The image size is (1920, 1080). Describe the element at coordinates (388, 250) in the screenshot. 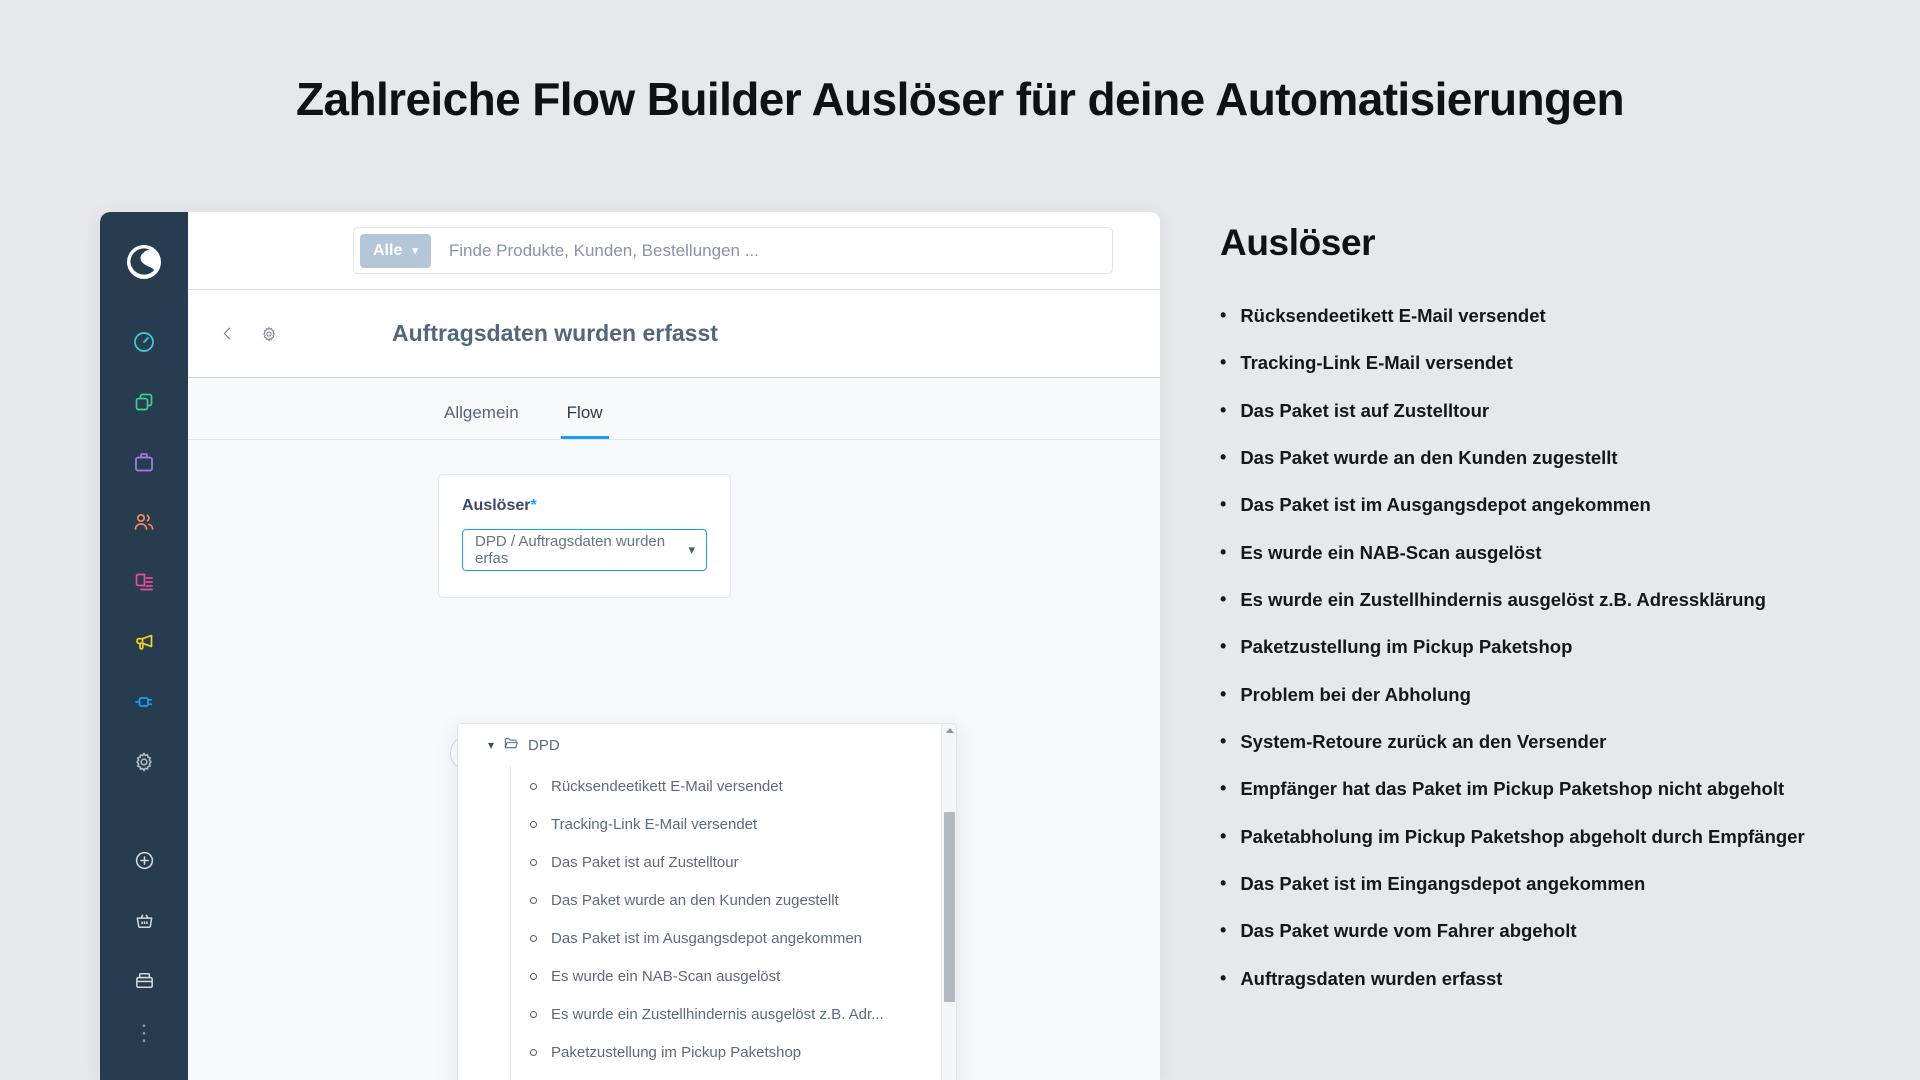

I see `search-scope-label: Alle` at that location.